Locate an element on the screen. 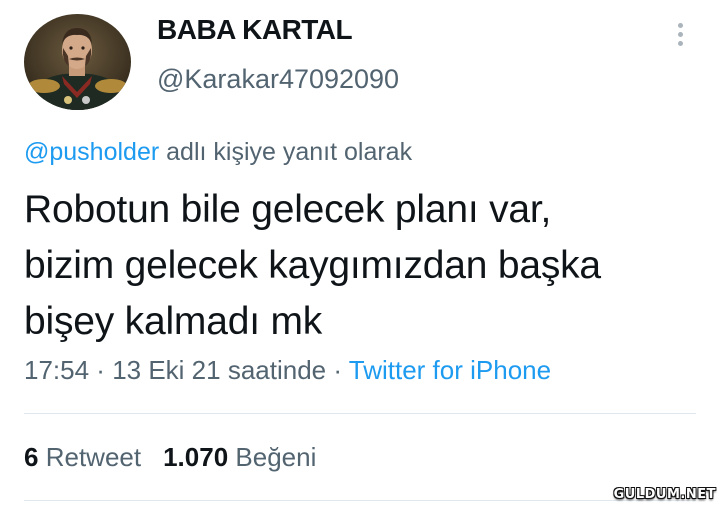  display-name: BABA KARTAL is located at coordinates (255, 30).